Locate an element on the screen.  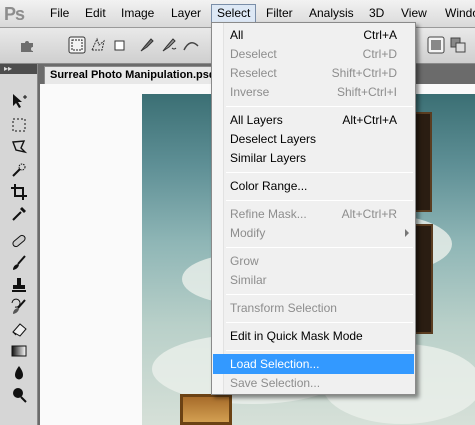
lasso-tool-icon is located at coordinates (19, 147).